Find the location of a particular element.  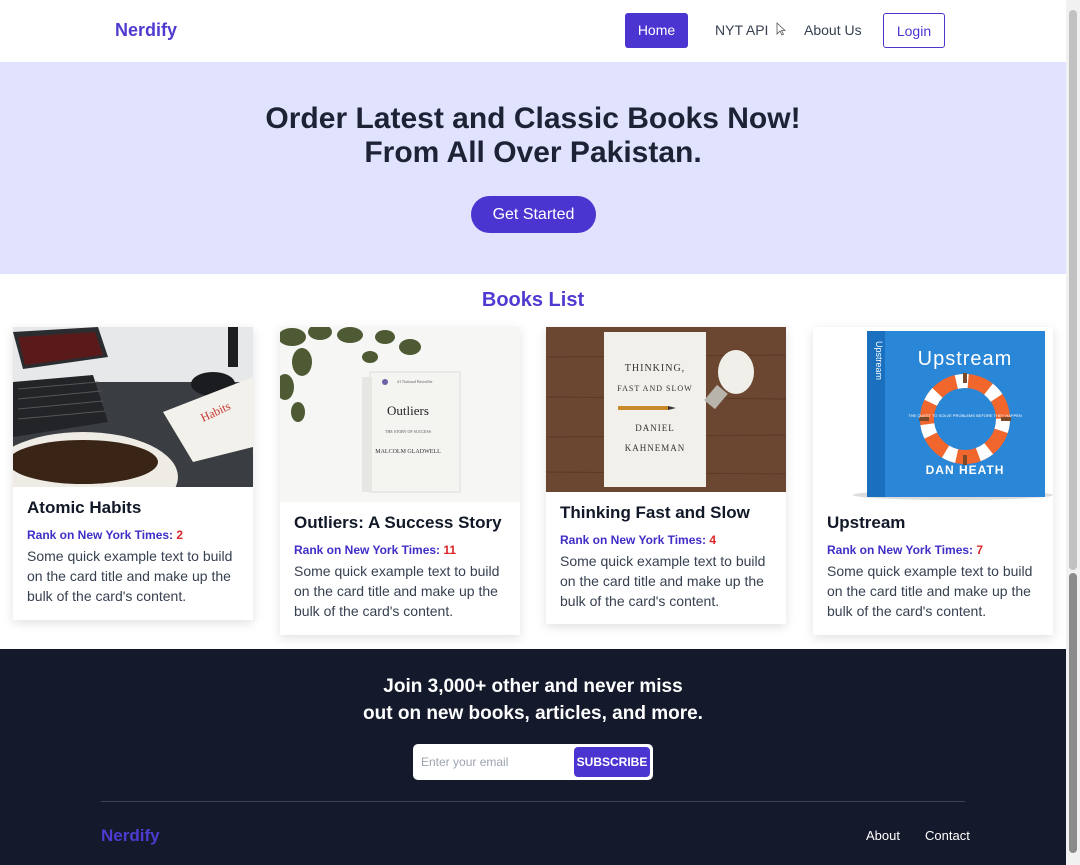

email-input is located at coordinates (496, 762).